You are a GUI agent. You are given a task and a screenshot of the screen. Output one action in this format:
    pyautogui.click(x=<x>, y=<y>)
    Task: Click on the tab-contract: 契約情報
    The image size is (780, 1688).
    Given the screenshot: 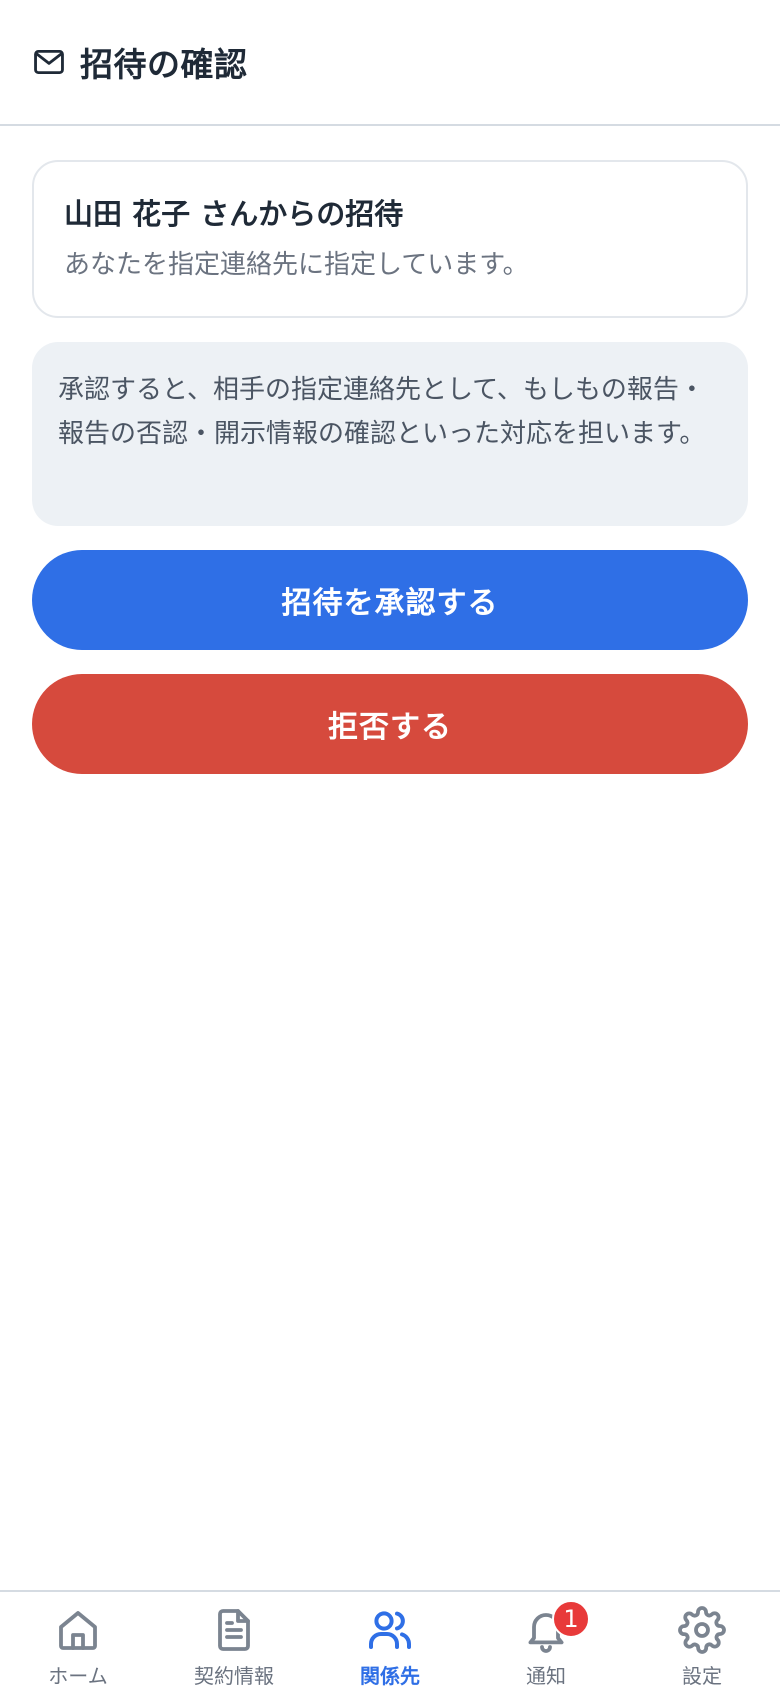 What is the action you would take?
    pyautogui.click(x=234, y=1640)
    